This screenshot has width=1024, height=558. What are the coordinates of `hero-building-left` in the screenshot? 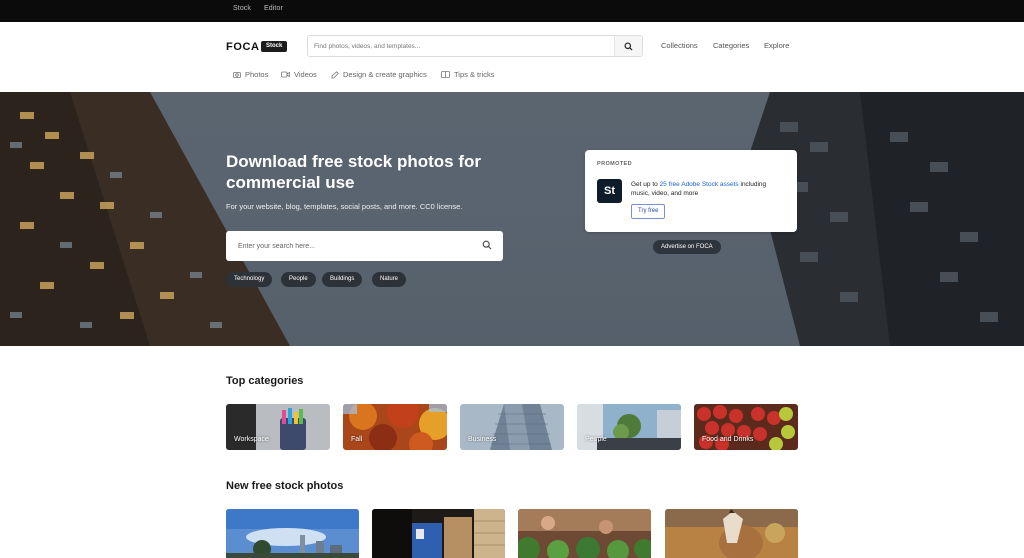 It's located at (145, 219).